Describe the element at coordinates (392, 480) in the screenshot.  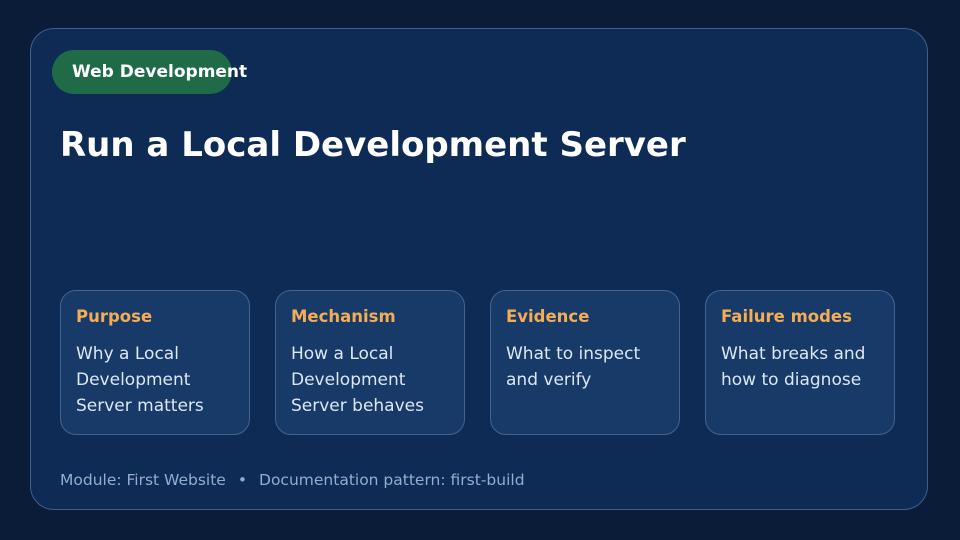
I see `footer-pattern: Documentation pattern: first-build` at that location.